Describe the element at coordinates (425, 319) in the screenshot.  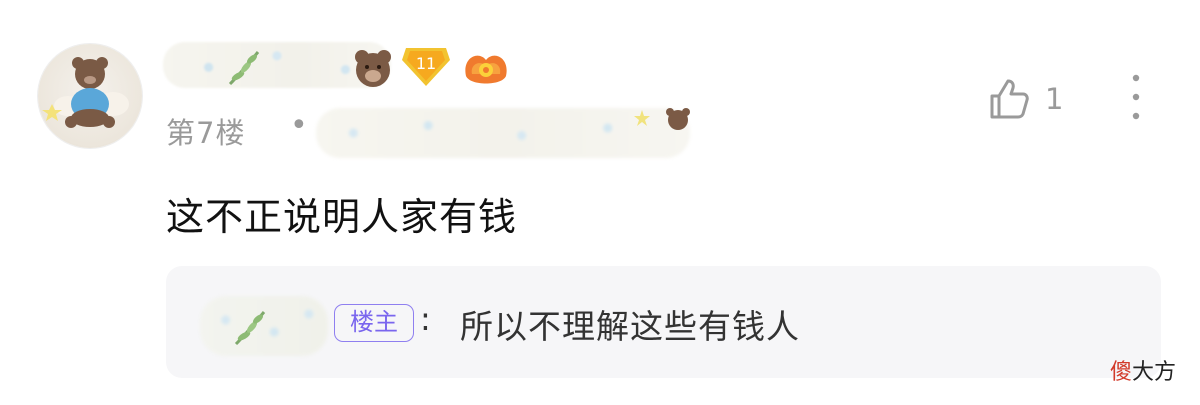
I see `quote-colon: :` at that location.